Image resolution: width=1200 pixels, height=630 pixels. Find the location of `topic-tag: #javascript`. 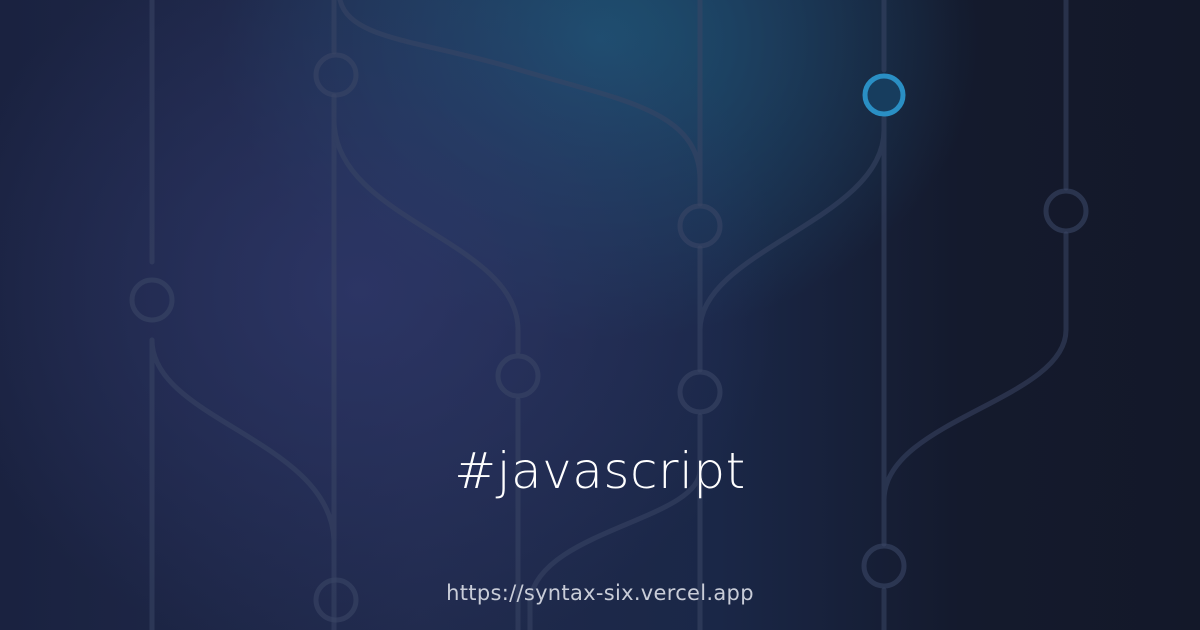

topic-tag: #javascript is located at coordinates (600, 471).